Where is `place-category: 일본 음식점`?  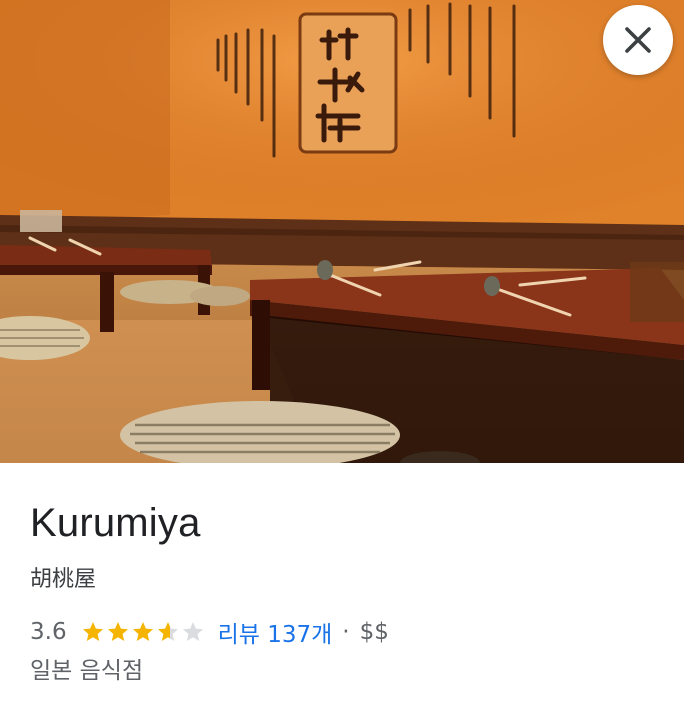 place-category: 일본 음식점 is located at coordinates (87, 671).